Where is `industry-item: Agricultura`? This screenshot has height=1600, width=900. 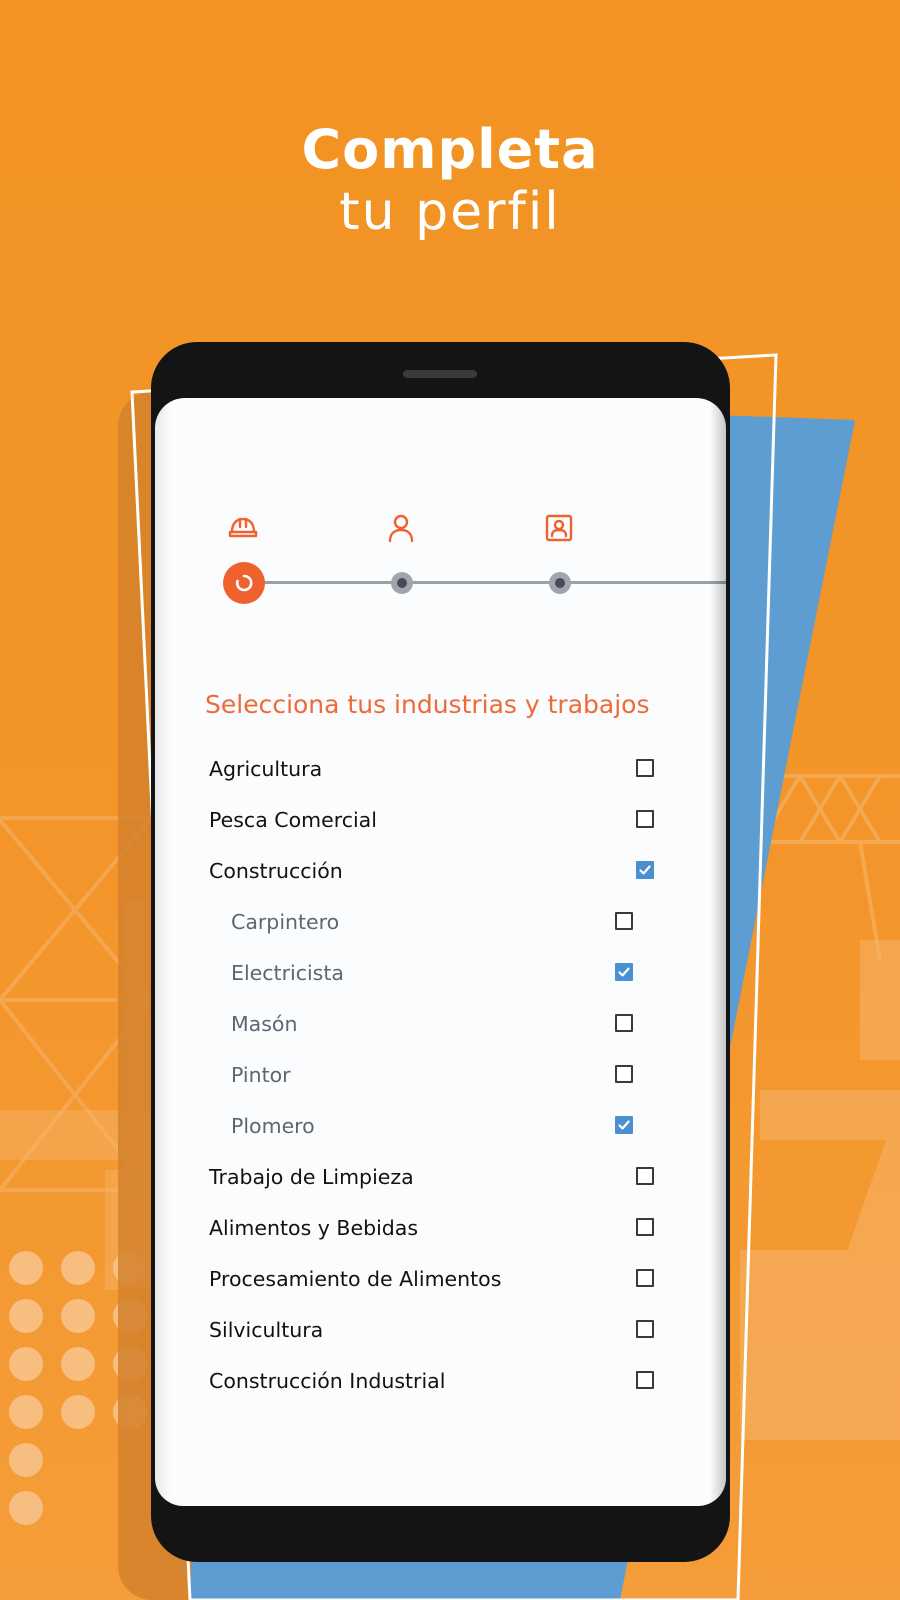
industry-item: Agricultura is located at coordinates (440, 769).